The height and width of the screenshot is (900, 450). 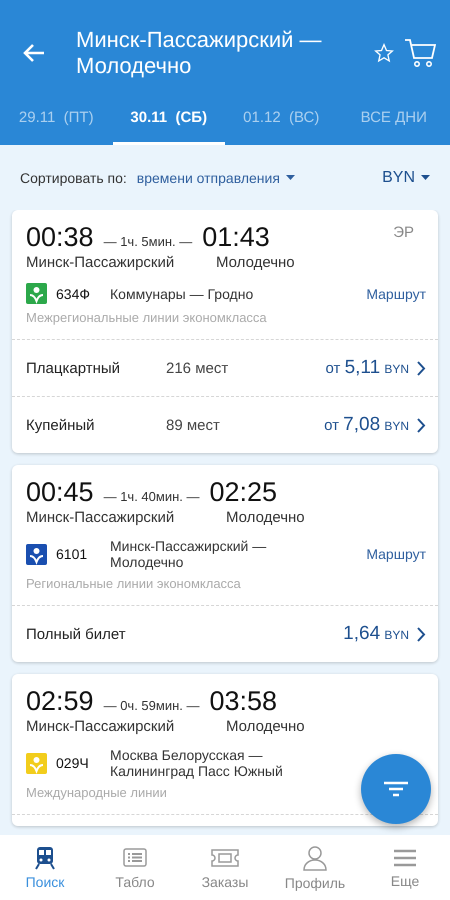 I want to click on nav-tab: Еще, so click(x=405, y=867).